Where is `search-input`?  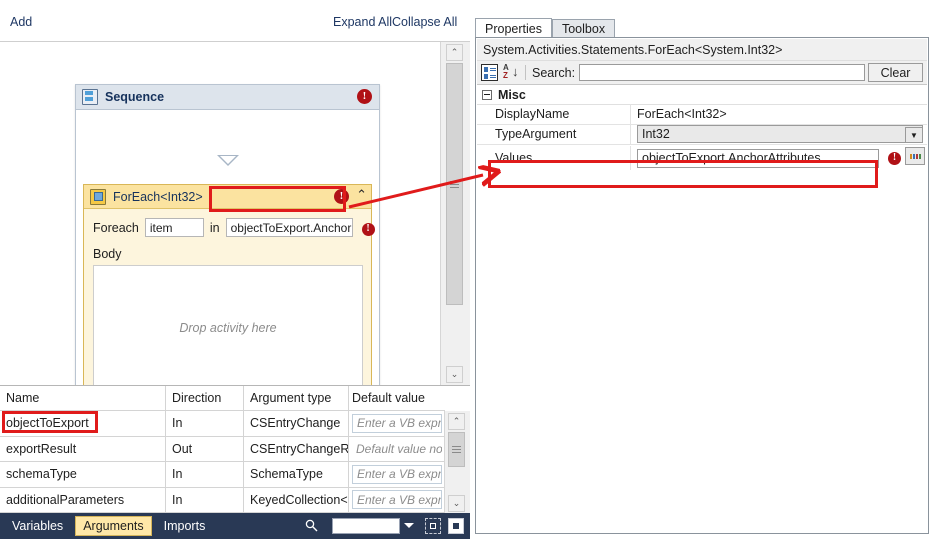
search-input is located at coordinates (722, 72).